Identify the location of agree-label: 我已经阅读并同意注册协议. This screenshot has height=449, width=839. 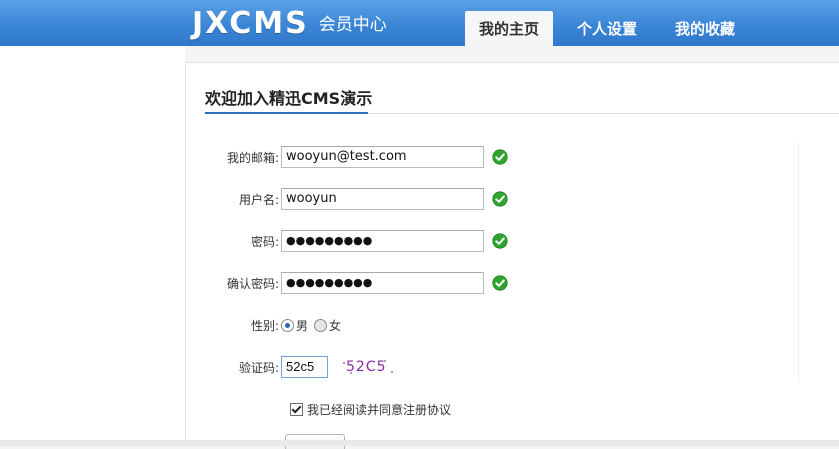
(379, 409).